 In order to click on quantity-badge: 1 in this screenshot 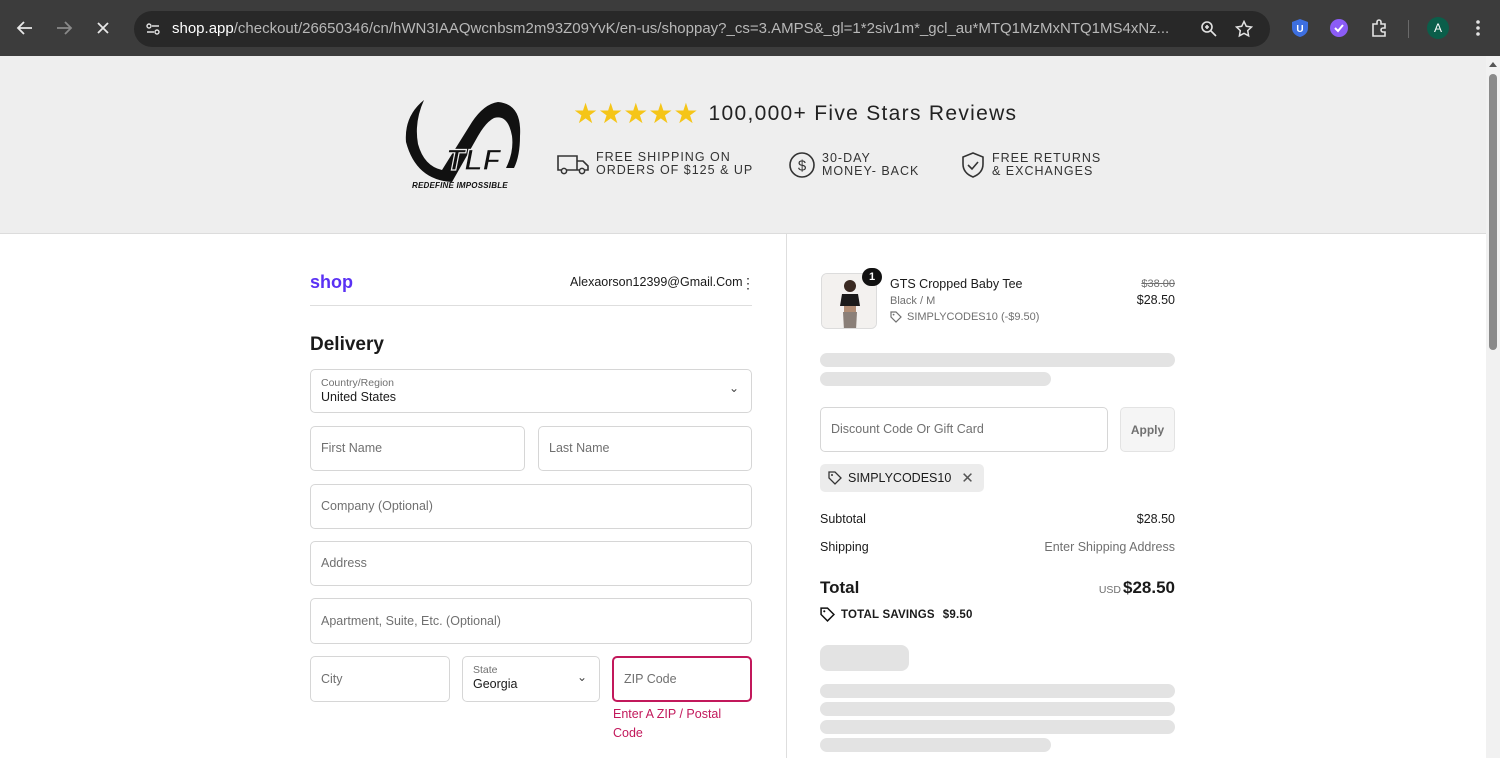, I will do `click(872, 277)`.